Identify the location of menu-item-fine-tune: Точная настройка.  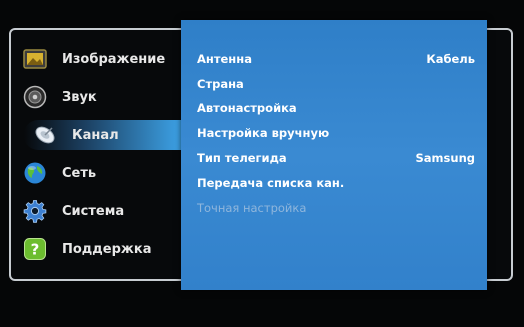
(336, 208).